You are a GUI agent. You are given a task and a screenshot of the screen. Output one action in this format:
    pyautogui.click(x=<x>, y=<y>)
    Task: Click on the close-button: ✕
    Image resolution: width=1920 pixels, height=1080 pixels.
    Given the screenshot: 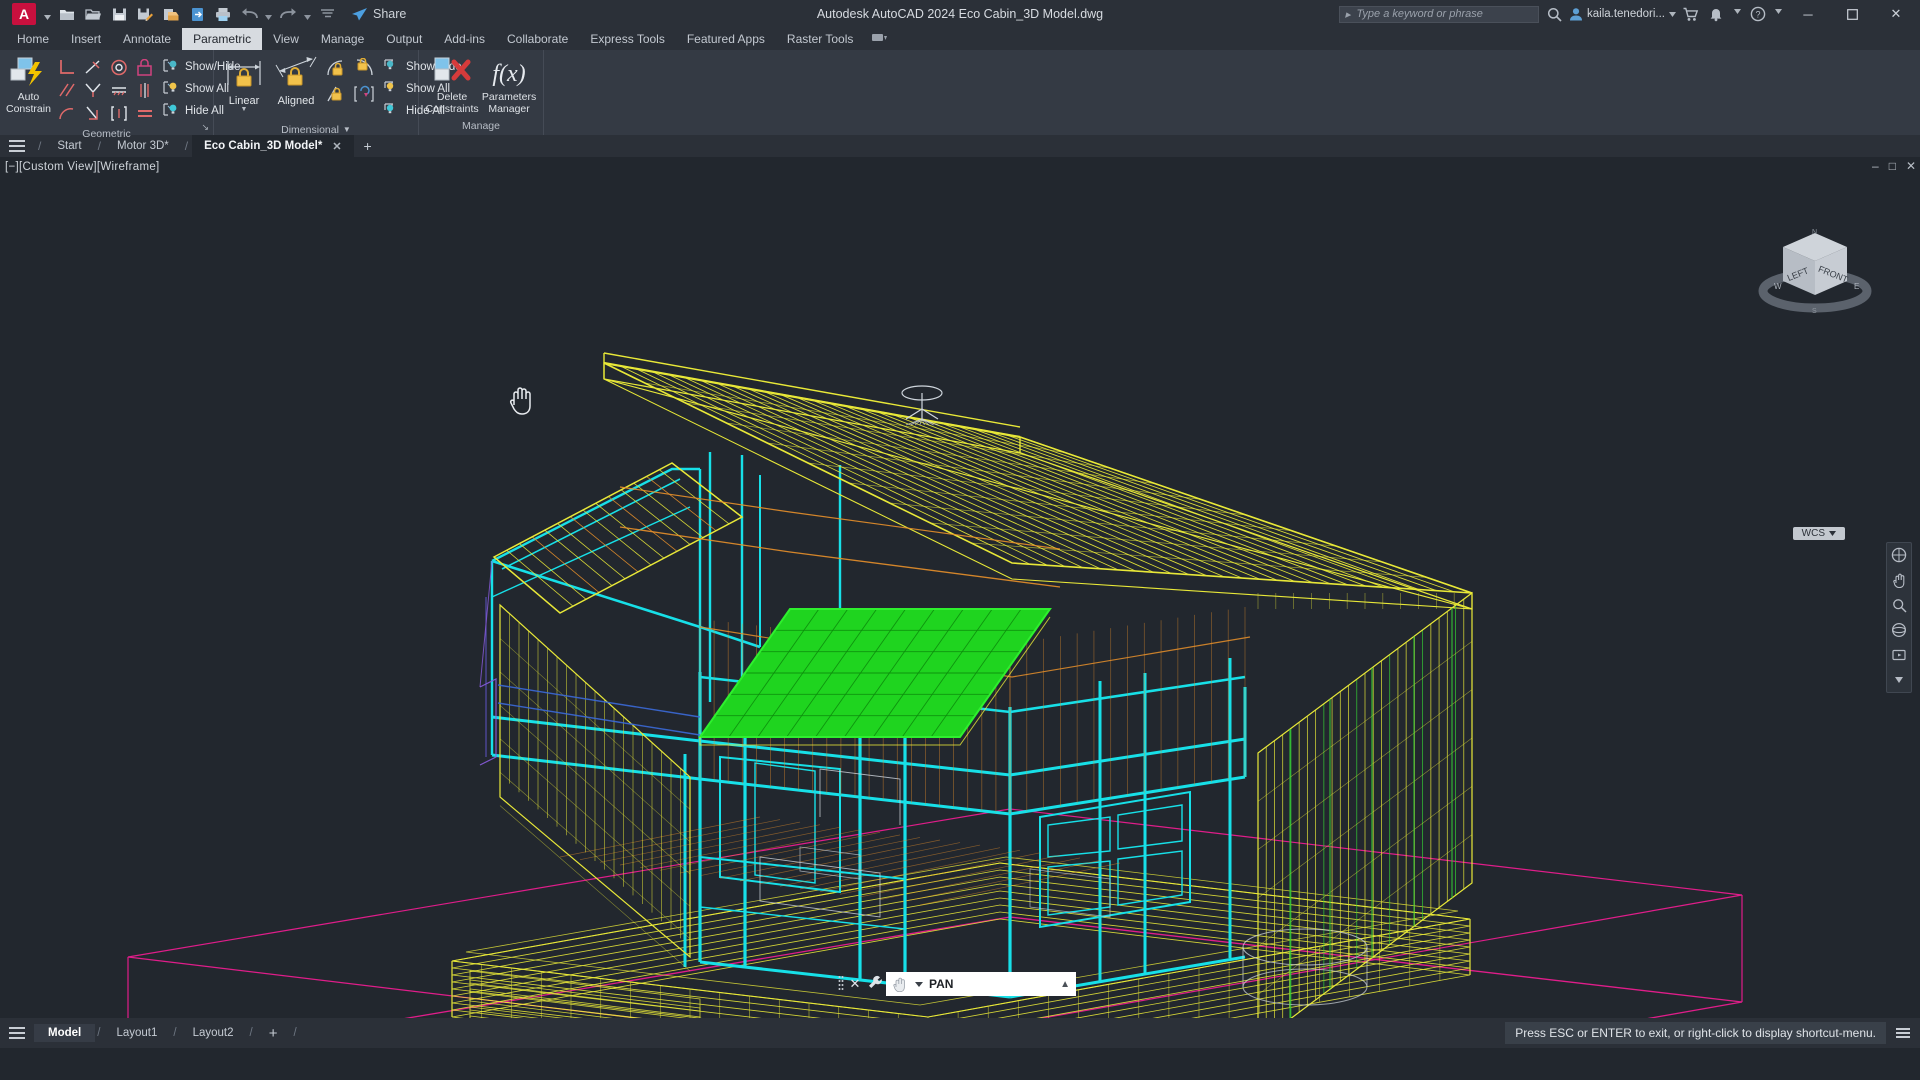 What is the action you would take?
    pyautogui.click(x=1896, y=14)
    